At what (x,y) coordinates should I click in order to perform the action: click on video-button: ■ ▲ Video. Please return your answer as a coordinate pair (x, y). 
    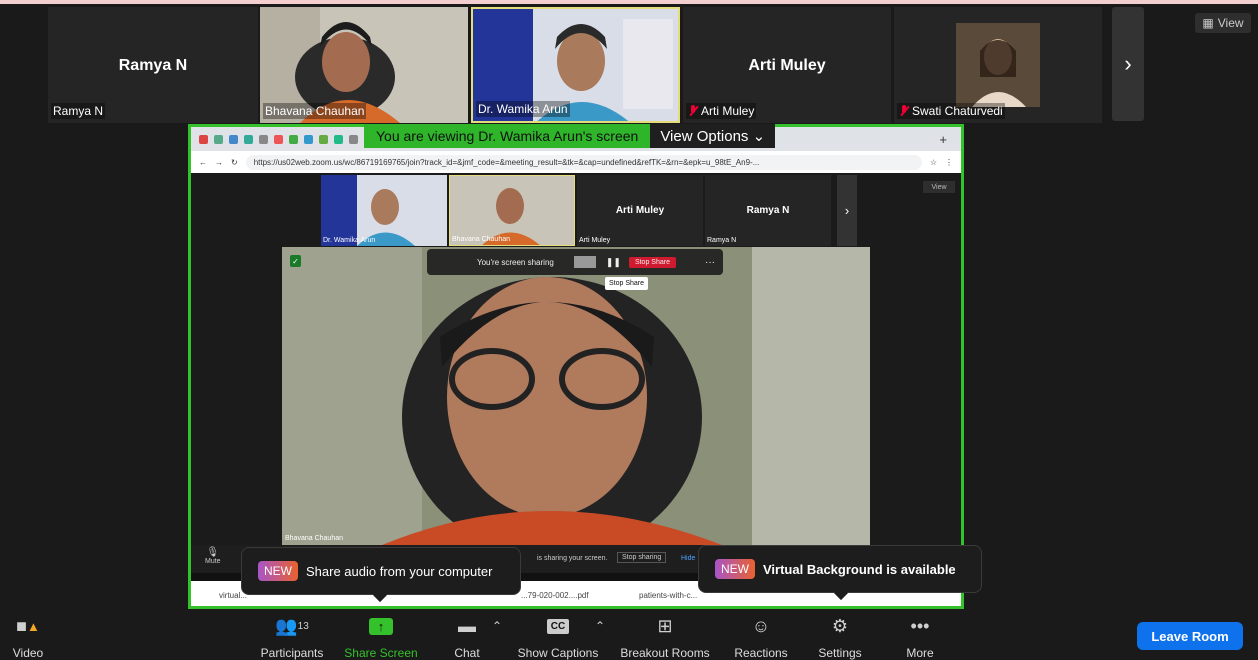
    Looking at the image, I should click on (28, 637).